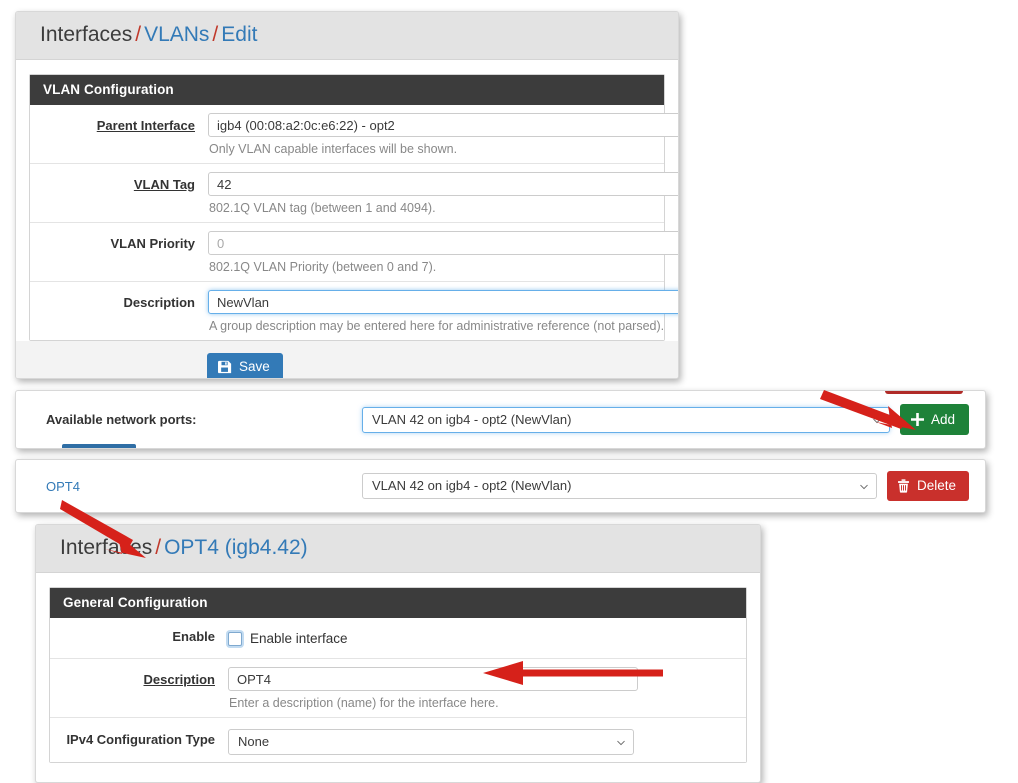 This screenshot has height=783, width=1018. Describe the element at coordinates (903, 486) in the screenshot. I see `trash-icon` at that location.